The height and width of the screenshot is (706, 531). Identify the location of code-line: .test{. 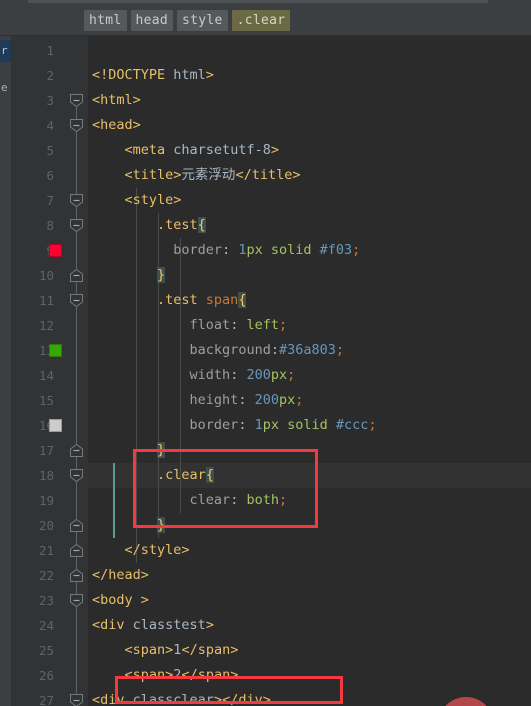
(149, 225).